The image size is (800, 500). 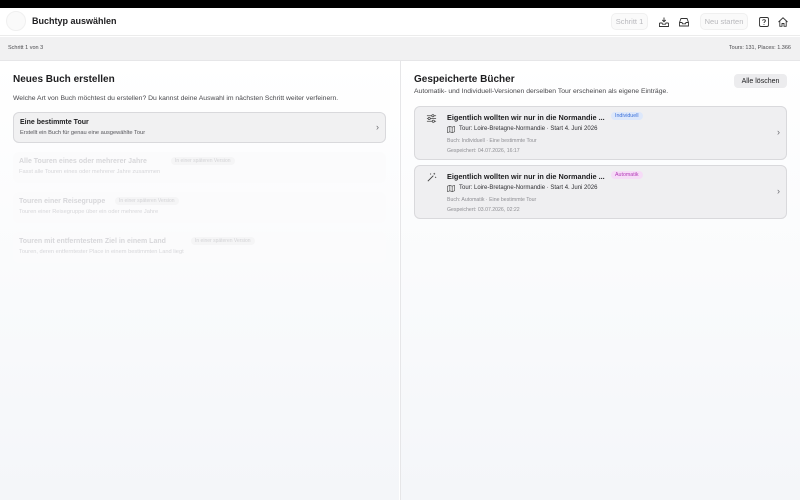 What do you see at coordinates (684, 22) in the screenshot?
I see `tray-icon` at bounding box center [684, 22].